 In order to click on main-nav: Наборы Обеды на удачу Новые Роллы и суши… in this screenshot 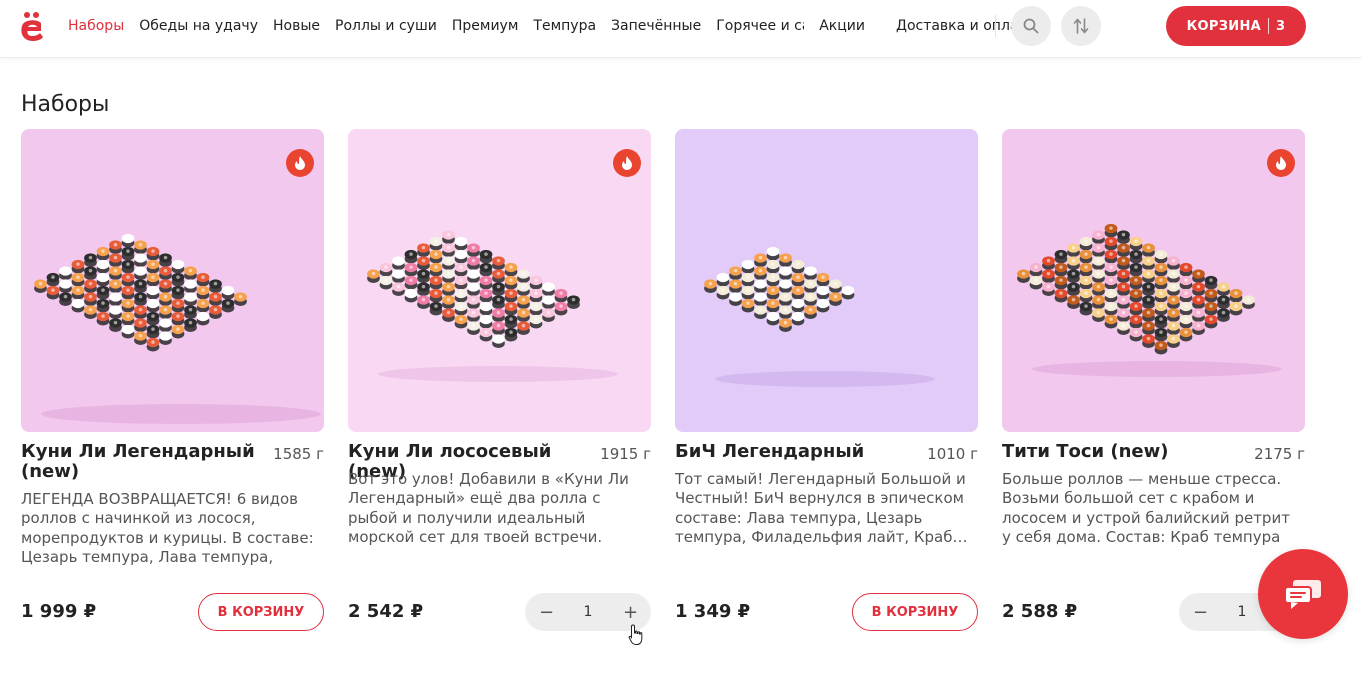, I will do `click(559, 26)`.